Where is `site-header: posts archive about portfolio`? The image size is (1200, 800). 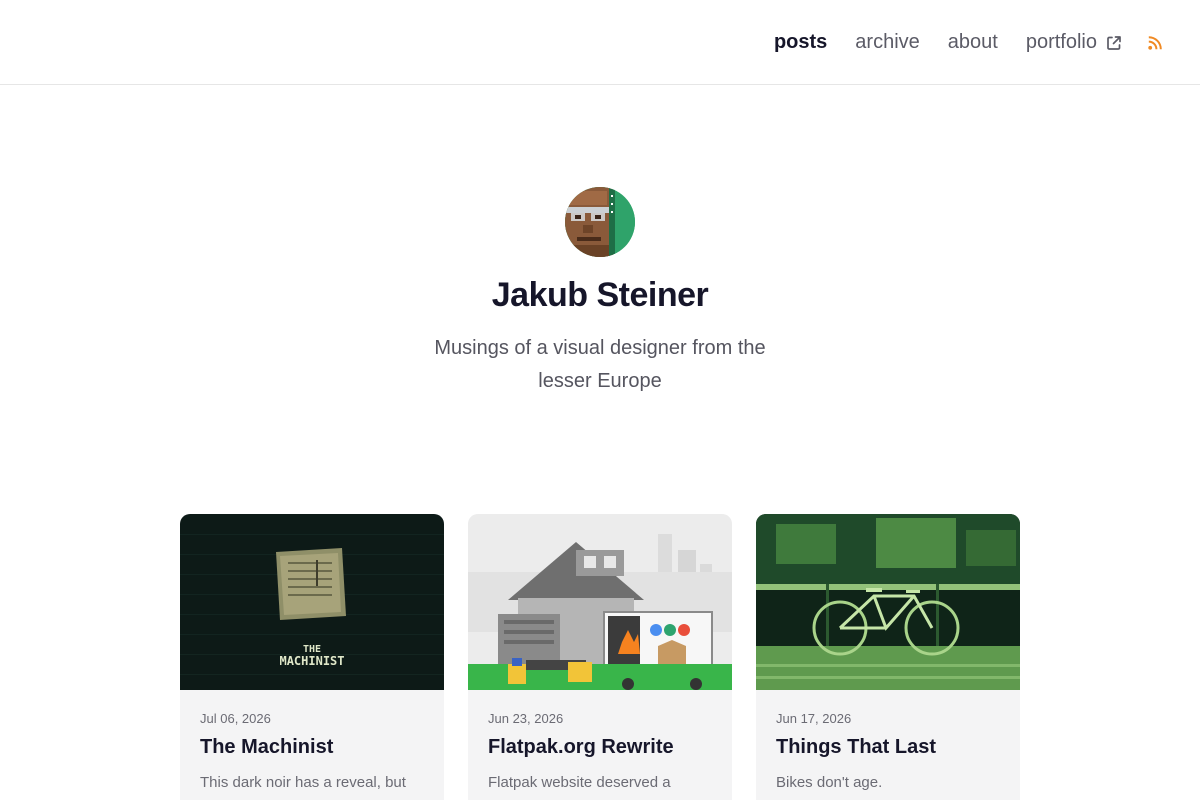 site-header: posts archive about portfolio is located at coordinates (600, 42).